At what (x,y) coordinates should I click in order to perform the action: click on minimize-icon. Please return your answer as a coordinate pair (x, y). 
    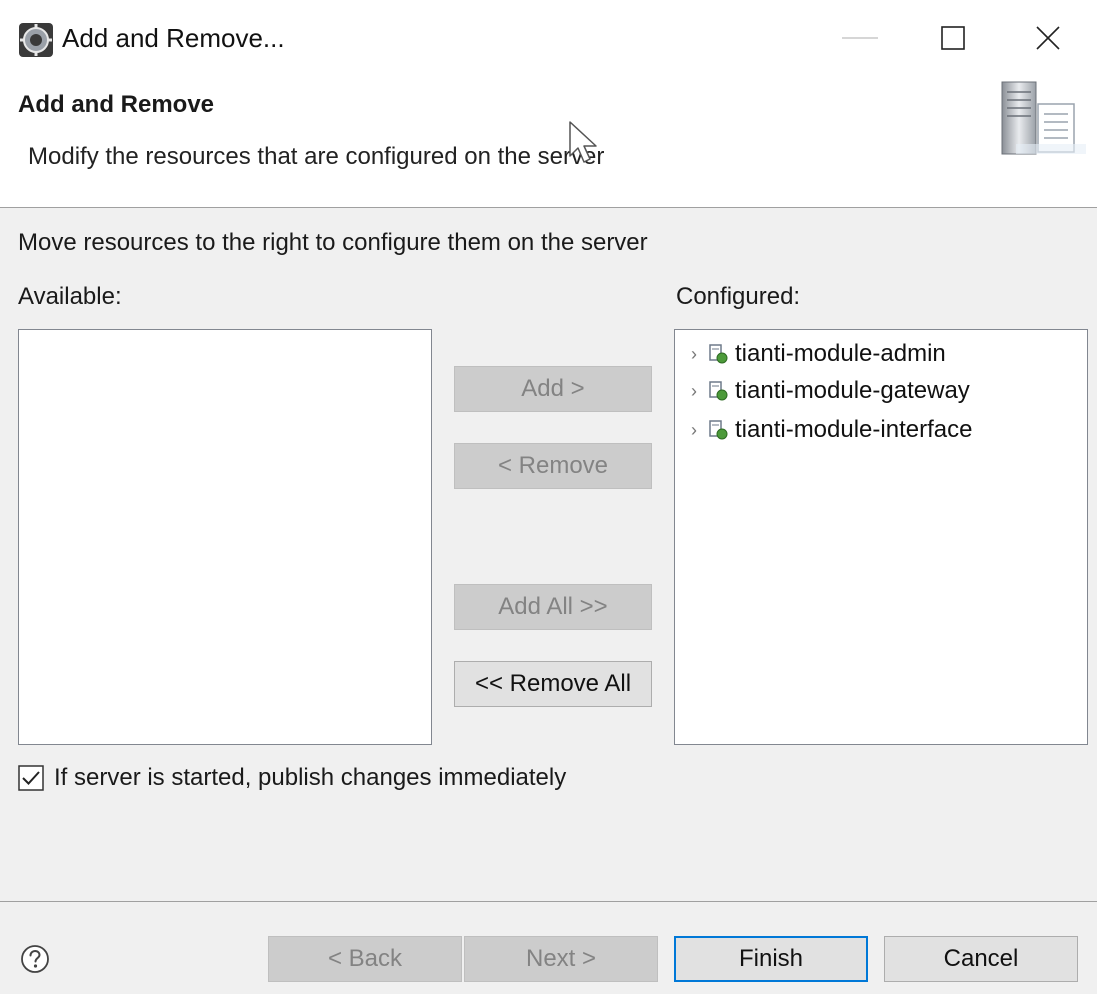
    Looking at the image, I should click on (860, 38).